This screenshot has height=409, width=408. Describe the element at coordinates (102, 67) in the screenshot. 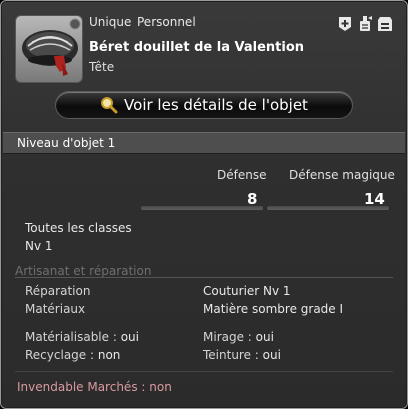

I see `item-slot: Tête` at that location.